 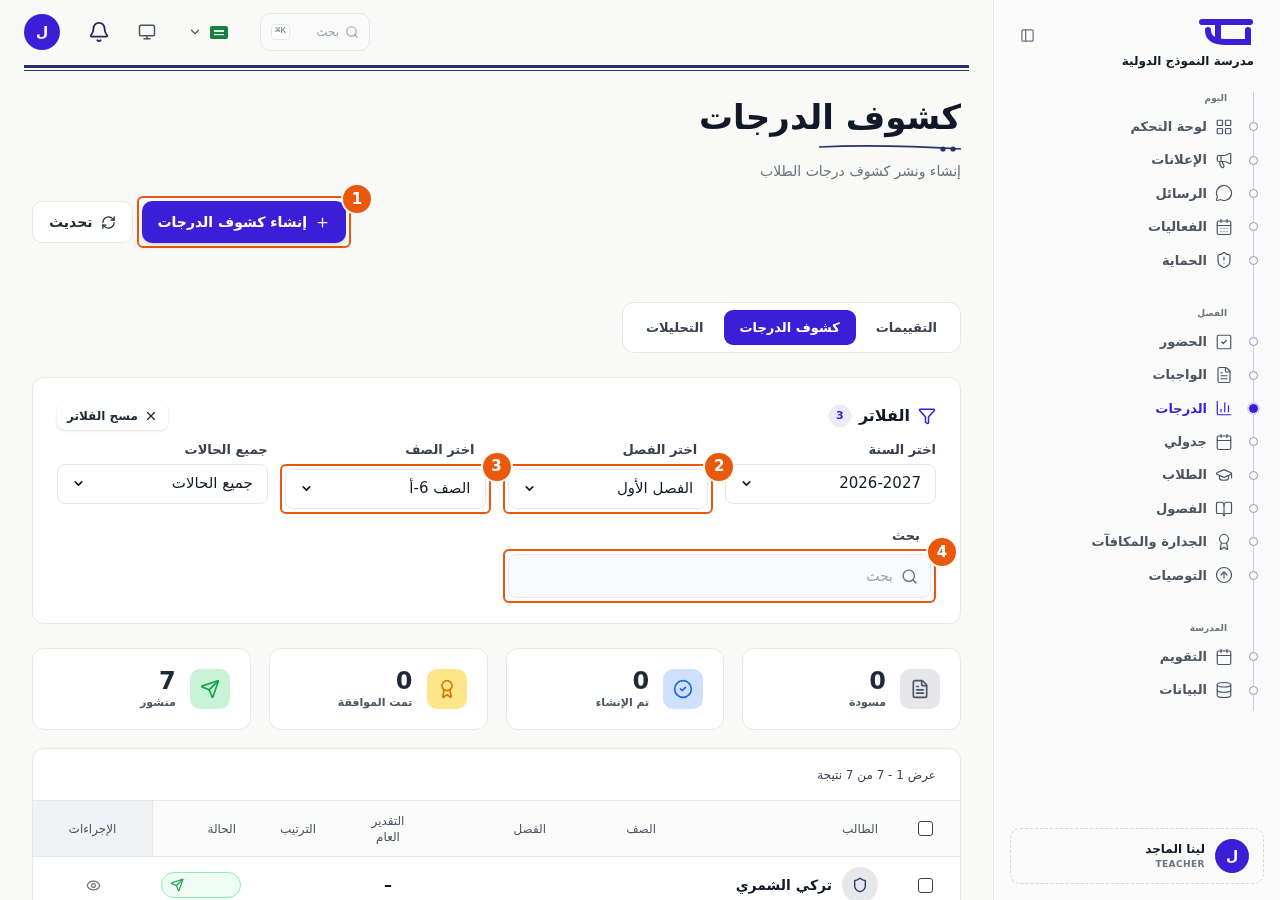 What do you see at coordinates (496, 466) in the screenshot?
I see `step-badge: 3` at bounding box center [496, 466].